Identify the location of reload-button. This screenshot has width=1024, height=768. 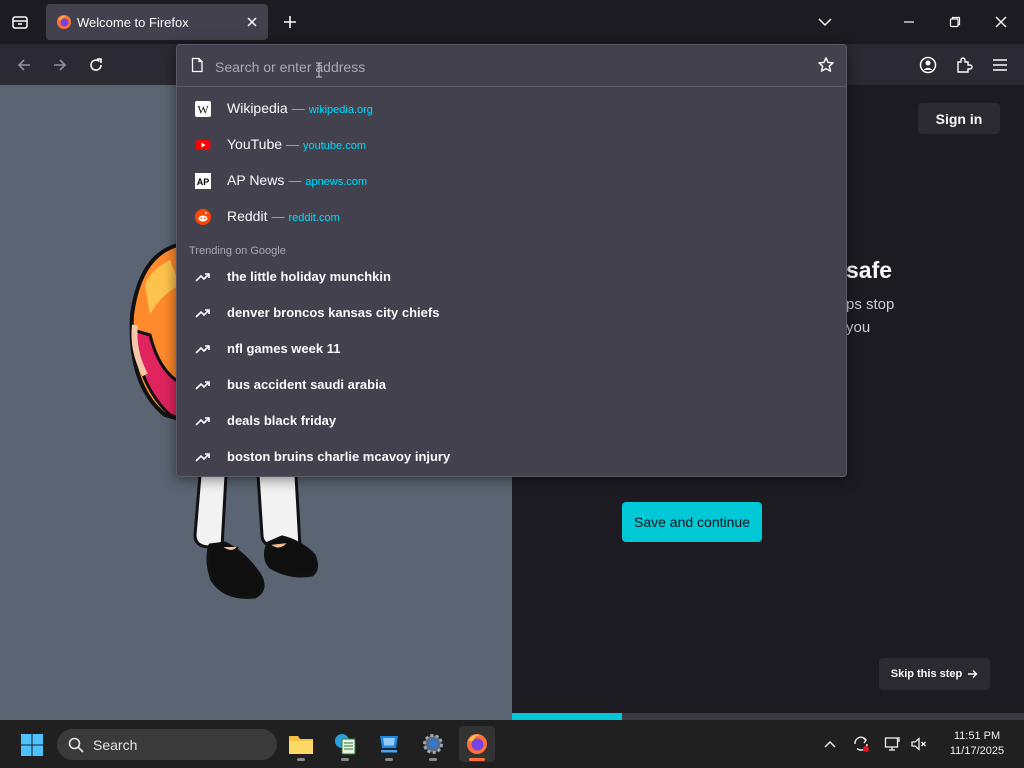
(96, 65).